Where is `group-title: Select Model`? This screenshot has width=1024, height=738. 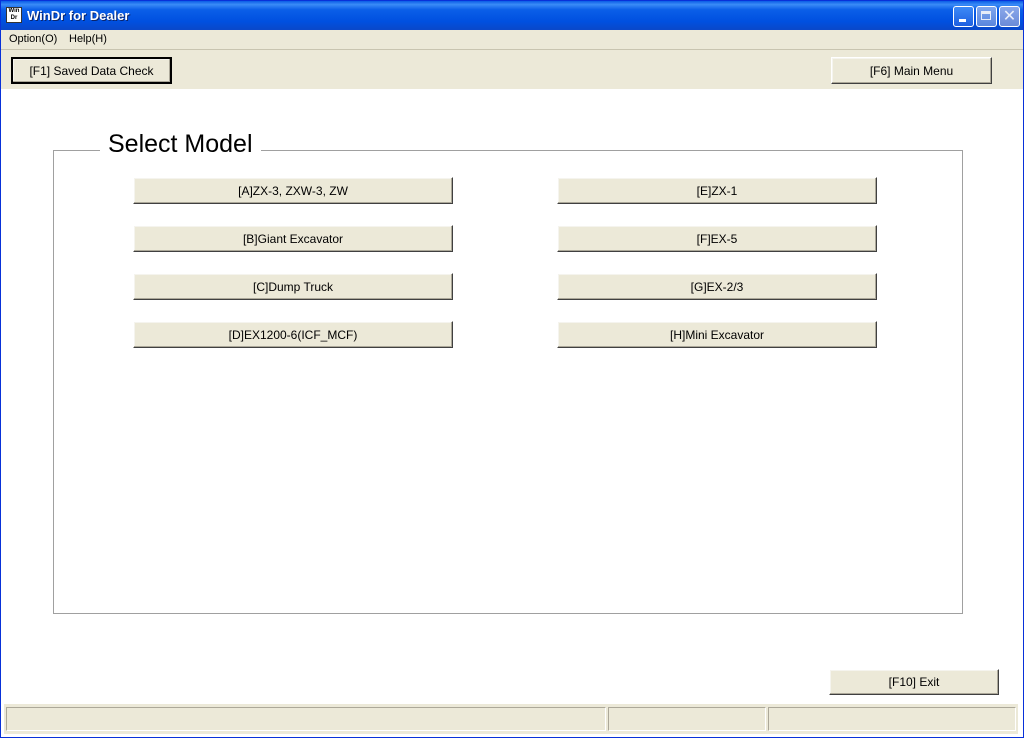
group-title: Select Model is located at coordinates (180, 144).